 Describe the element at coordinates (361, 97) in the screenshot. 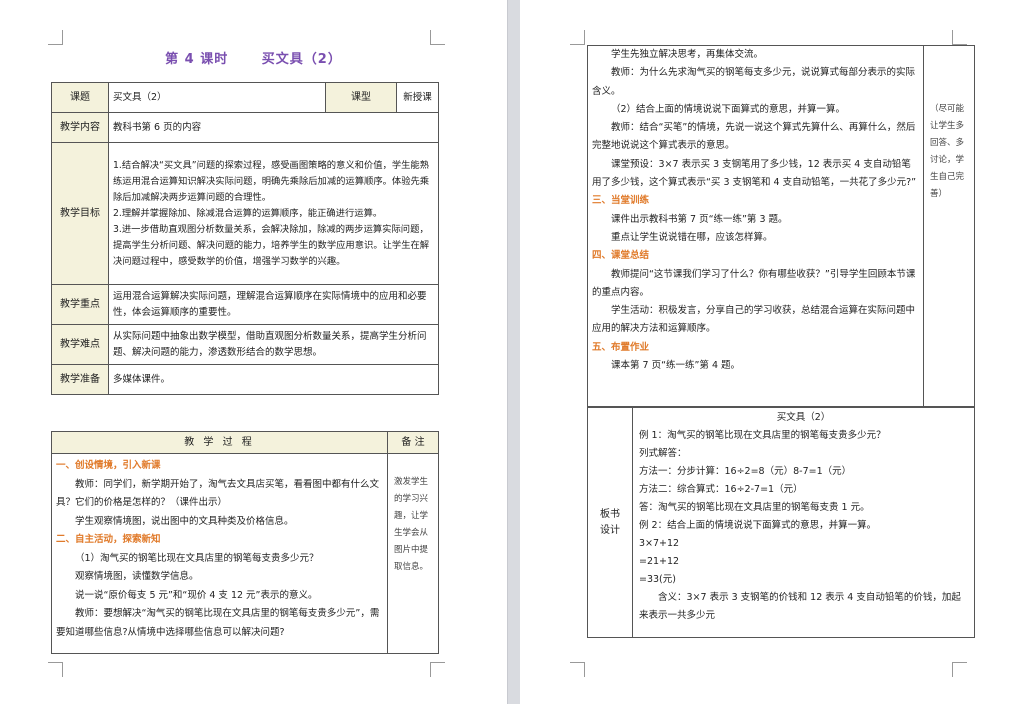

I see `type-label: 课型` at that location.